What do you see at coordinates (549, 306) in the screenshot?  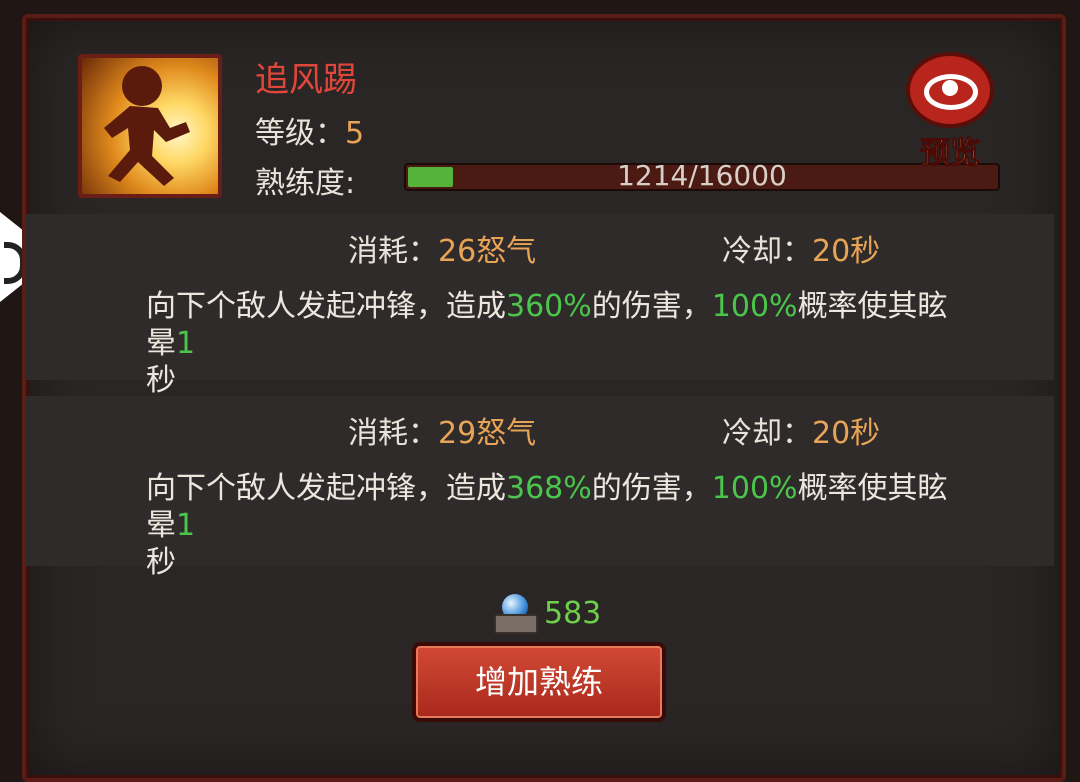 I see `desc-damage: 360%` at bounding box center [549, 306].